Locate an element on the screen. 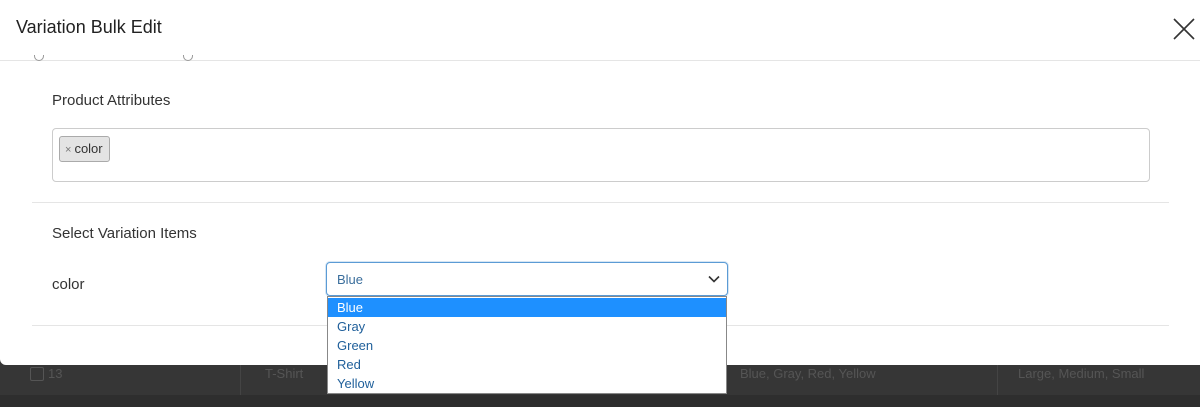  modal-title: Variation Bulk Edit is located at coordinates (89, 27).